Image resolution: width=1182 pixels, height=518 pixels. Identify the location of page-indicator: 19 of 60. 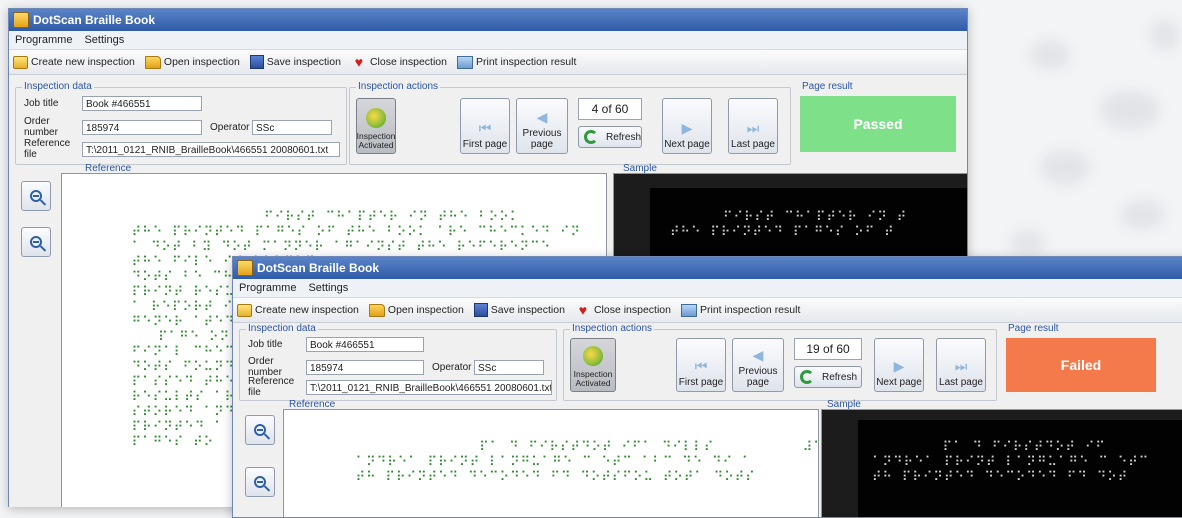
(828, 349).